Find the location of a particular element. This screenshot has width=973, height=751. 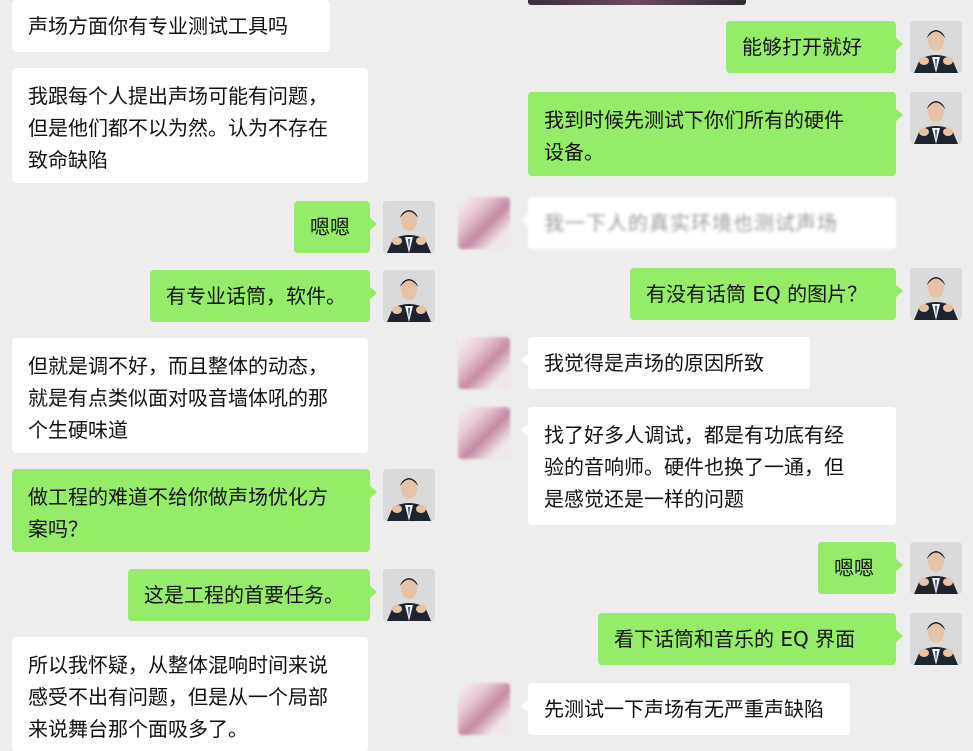

message-bubble-outgoing: 做工程的难道不给你做声场优化方 案吗？ is located at coordinates (194, 510).